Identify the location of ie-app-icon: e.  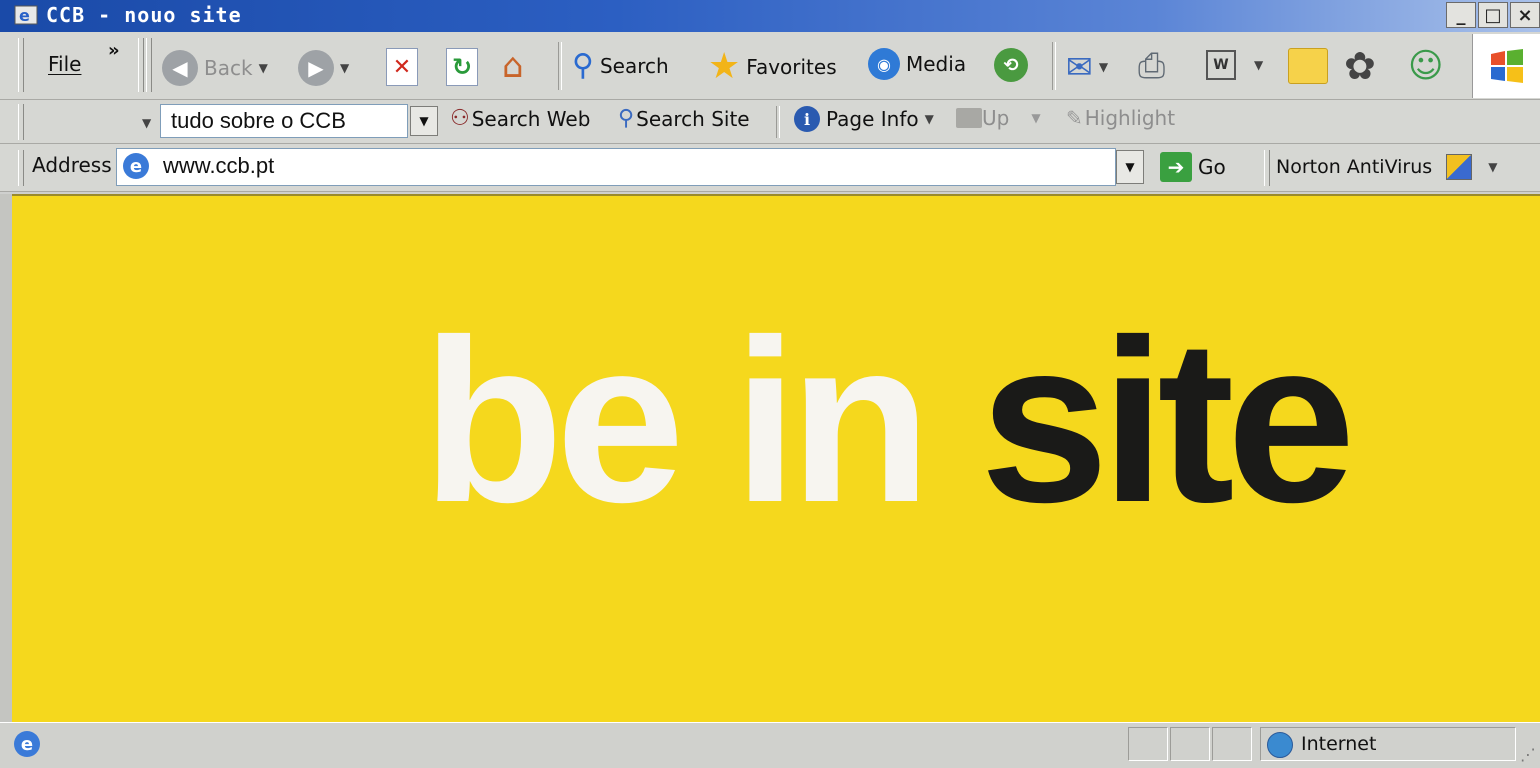
(26, 15).